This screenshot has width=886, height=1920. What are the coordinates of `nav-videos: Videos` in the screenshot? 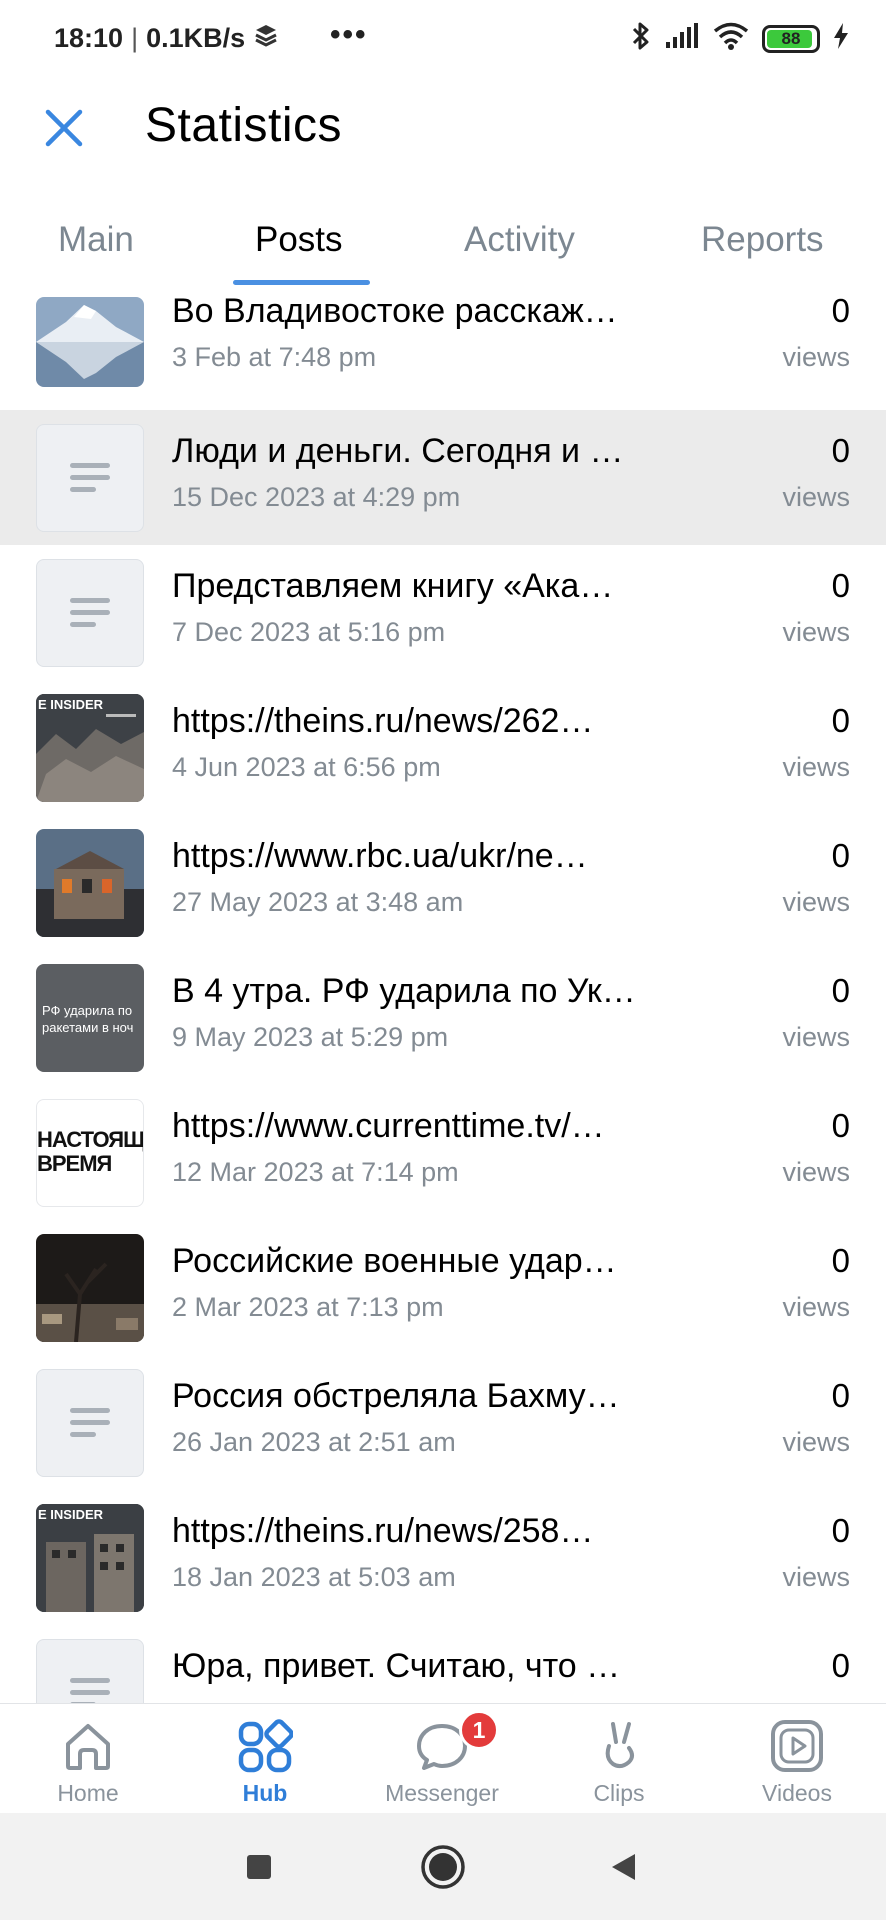 It's located at (797, 1759).